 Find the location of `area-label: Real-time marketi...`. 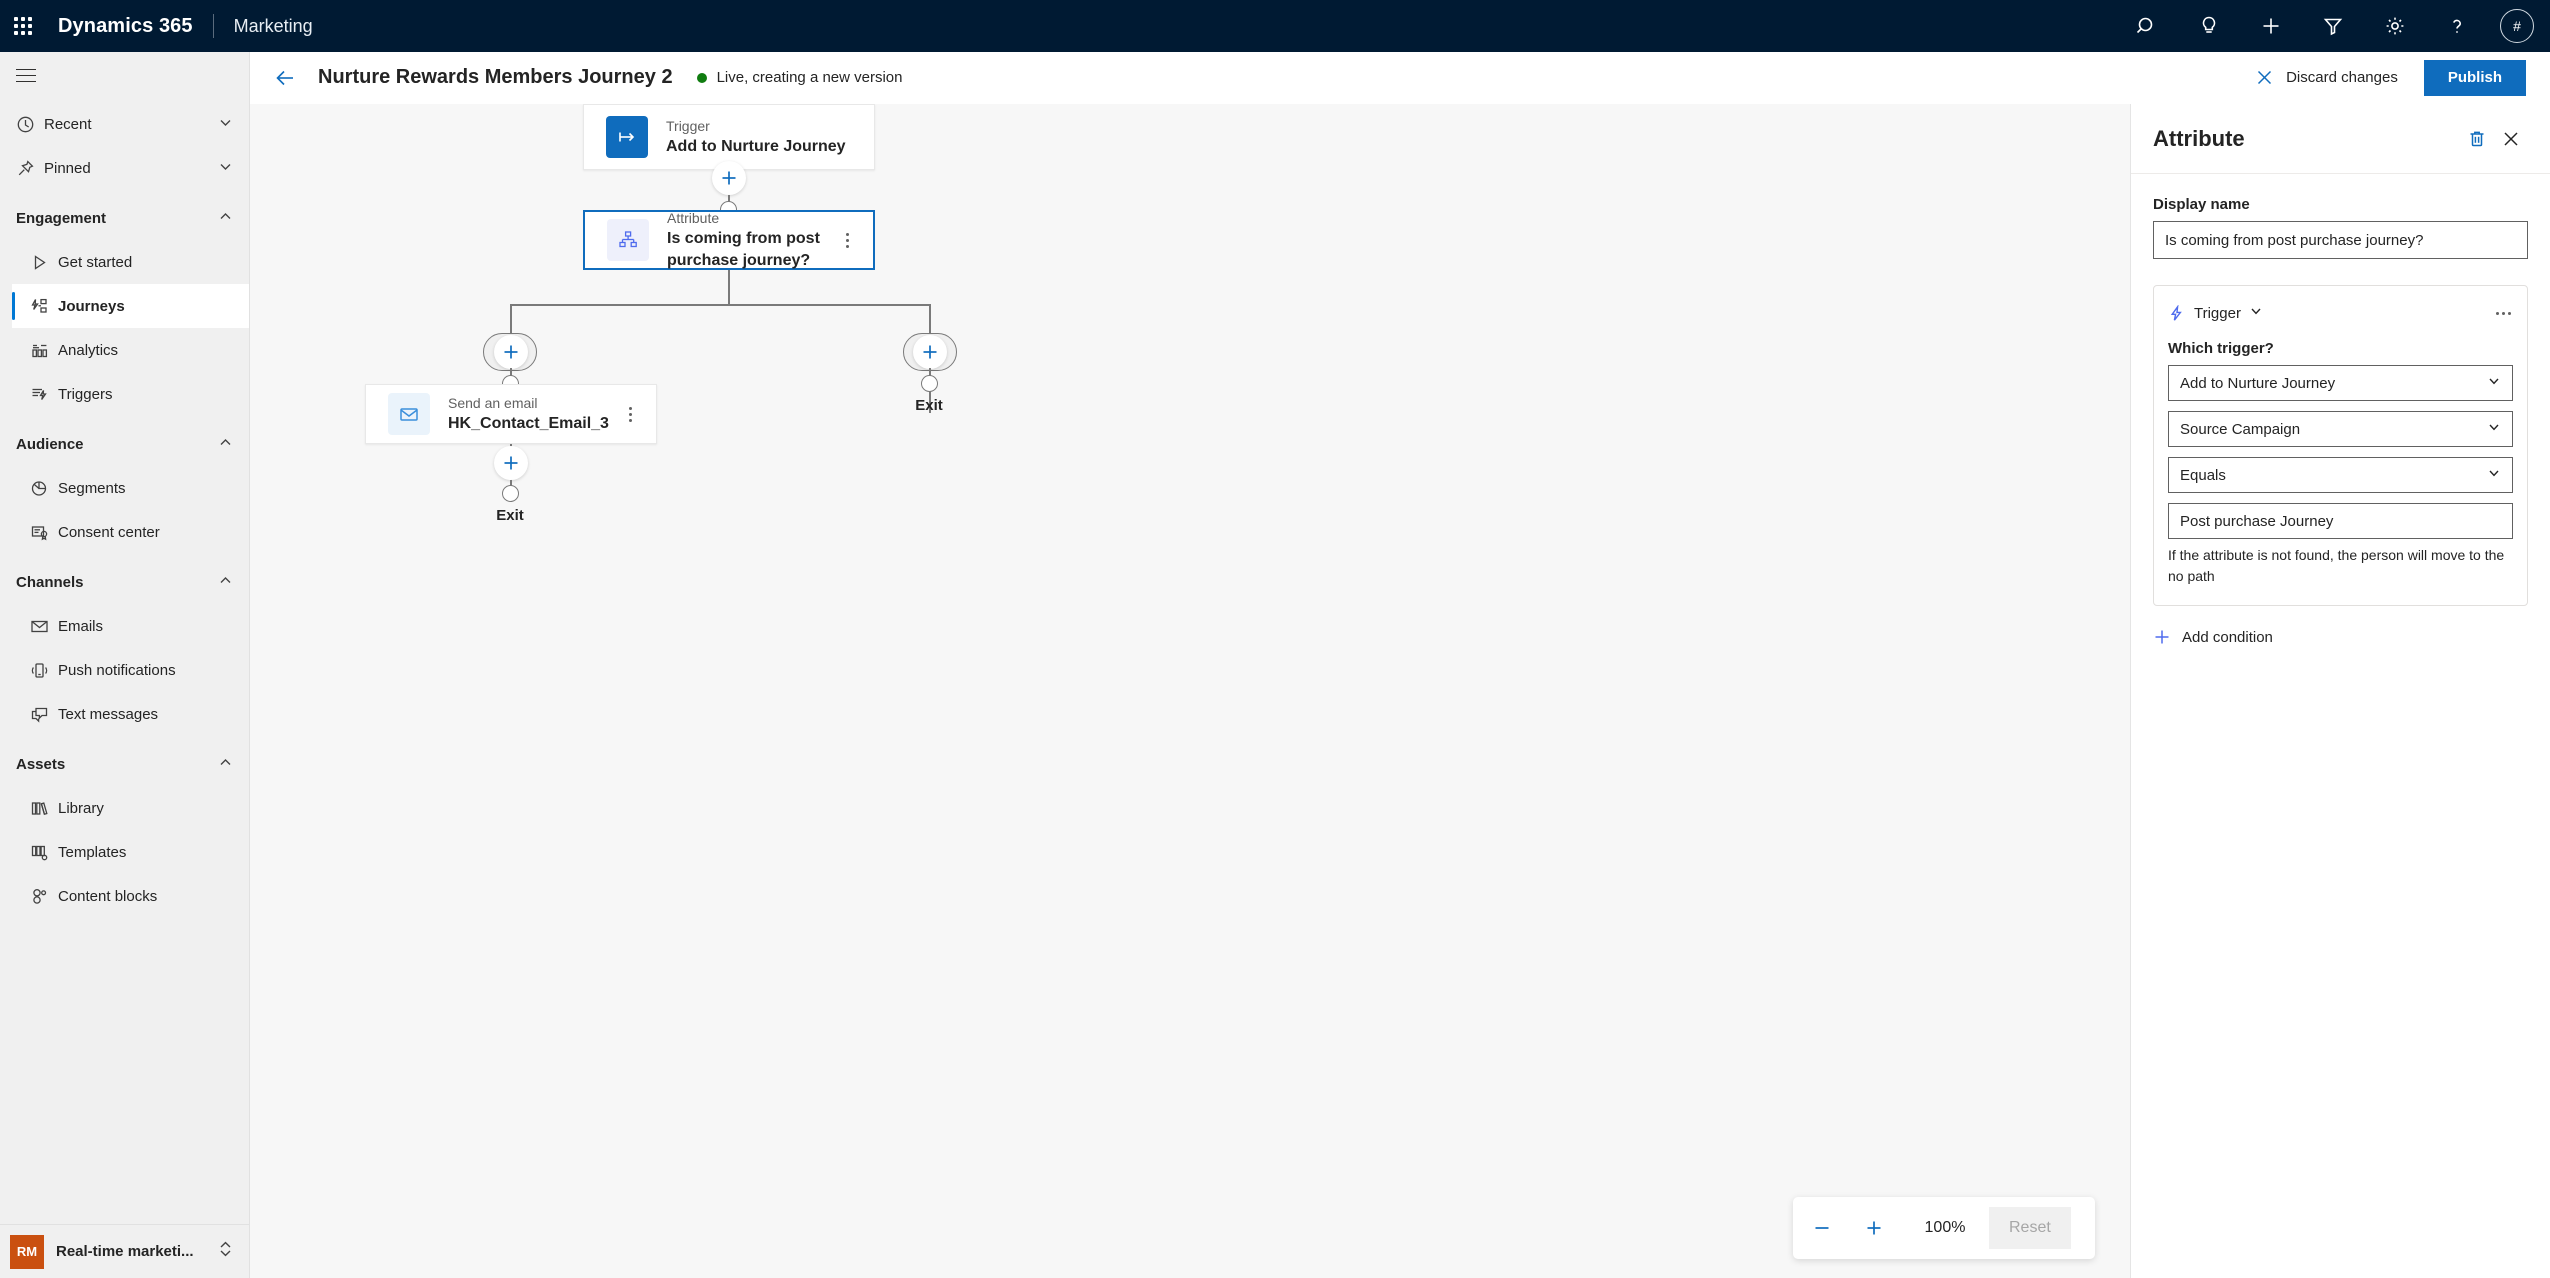

area-label: Real-time marketi... is located at coordinates (125, 1251).